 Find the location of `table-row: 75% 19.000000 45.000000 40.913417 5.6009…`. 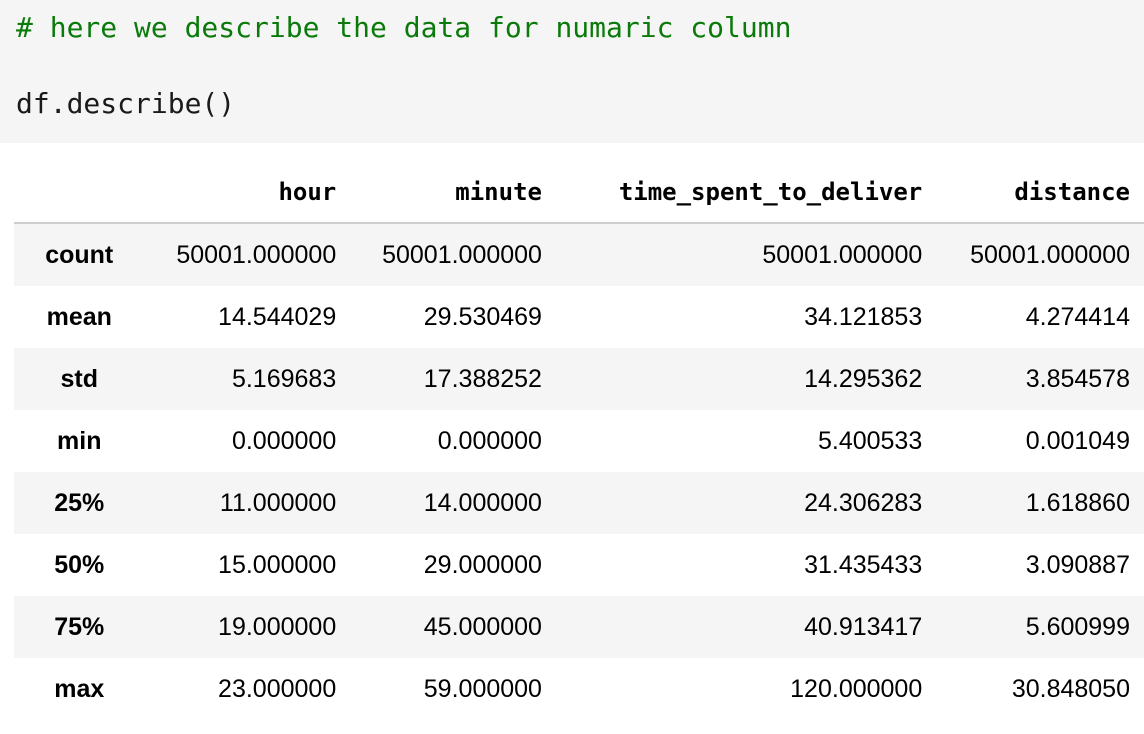

table-row: 75% 19.000000 45.000000 40.913417 5.6009… is located at coordinates (579, 627).